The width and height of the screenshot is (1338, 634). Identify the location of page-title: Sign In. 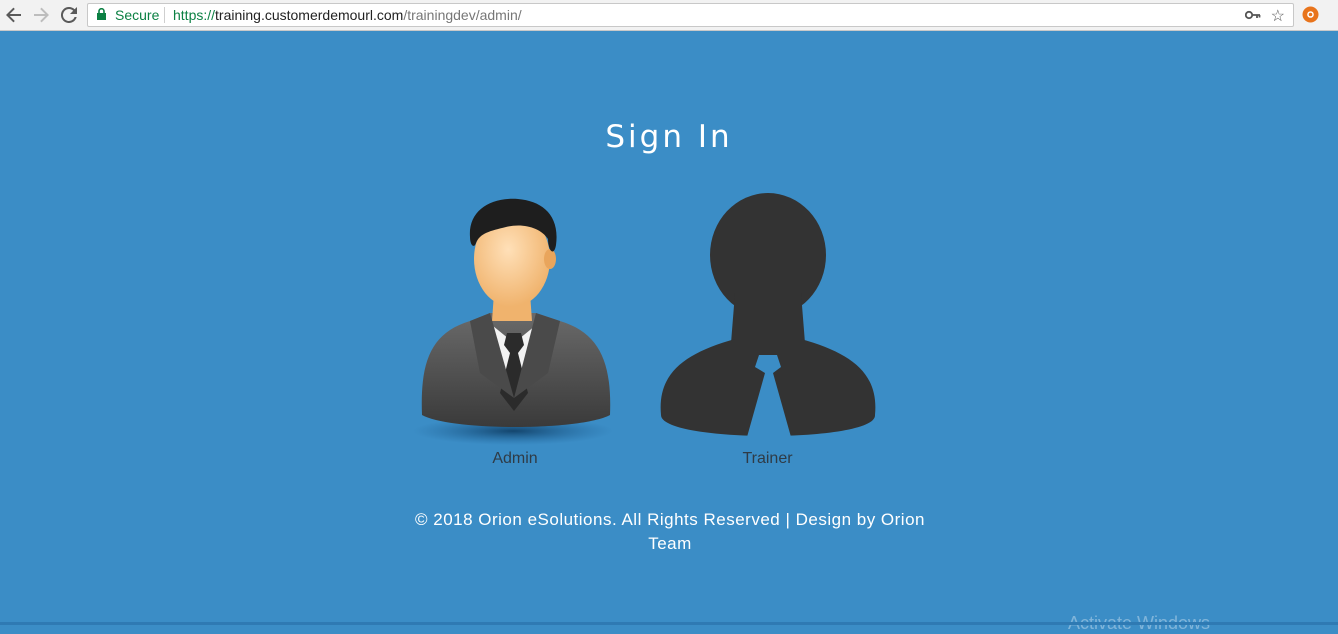
(669, 136).